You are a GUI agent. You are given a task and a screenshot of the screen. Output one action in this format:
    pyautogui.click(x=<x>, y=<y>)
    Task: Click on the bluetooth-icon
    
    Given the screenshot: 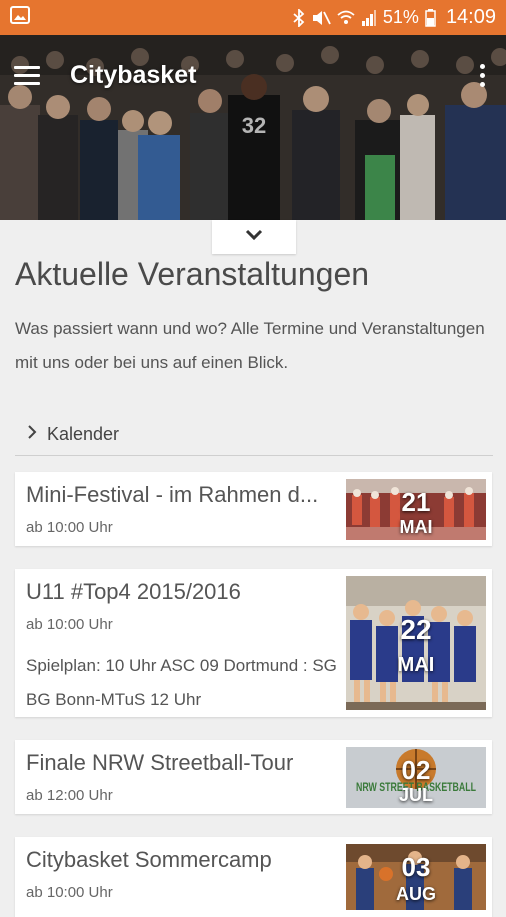 What is the action you would take?
    pyautogui.click(x=299, y=17)
    